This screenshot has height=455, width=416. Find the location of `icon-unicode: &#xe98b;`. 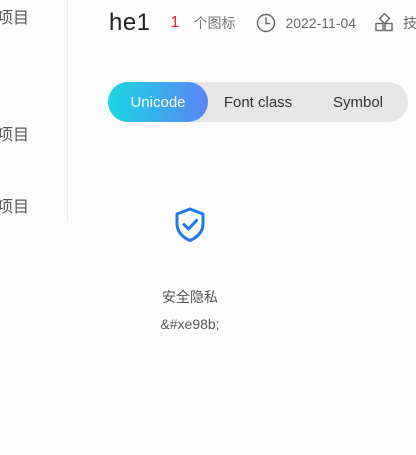

icon-unicode: &#xe98b; is located at coordinates (190, 324).